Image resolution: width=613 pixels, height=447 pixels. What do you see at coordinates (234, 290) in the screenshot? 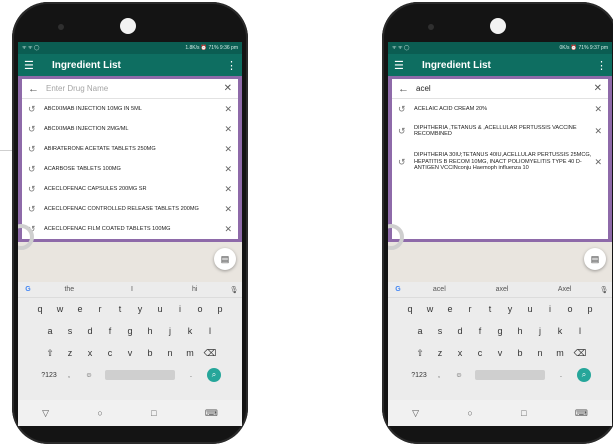
I see `mic-icon: 🎙` at bounding box center [234, 290].